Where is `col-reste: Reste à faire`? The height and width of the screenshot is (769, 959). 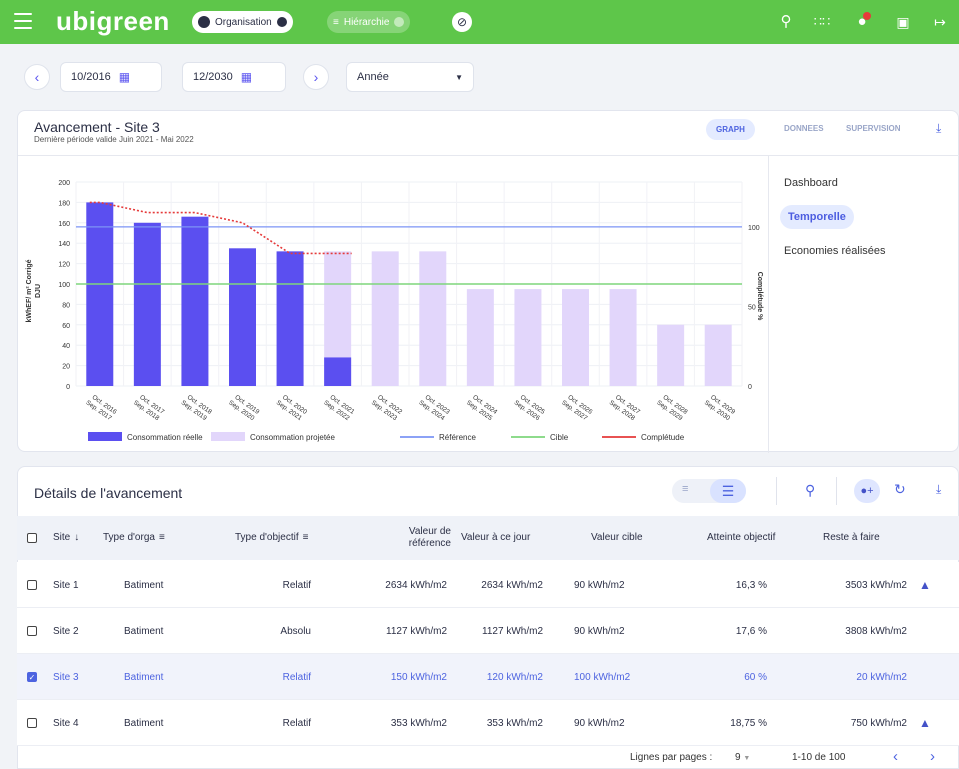
col-reste: Reste à faire is located at coordinates (851, 538).